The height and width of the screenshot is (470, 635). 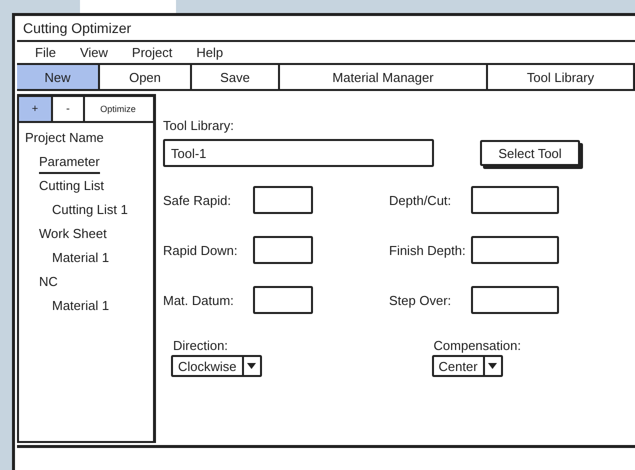 What do you see at coordinates (69, 163) in the screenshot?
I see `tree-item: Parameter` at bounding box center [69, 163].